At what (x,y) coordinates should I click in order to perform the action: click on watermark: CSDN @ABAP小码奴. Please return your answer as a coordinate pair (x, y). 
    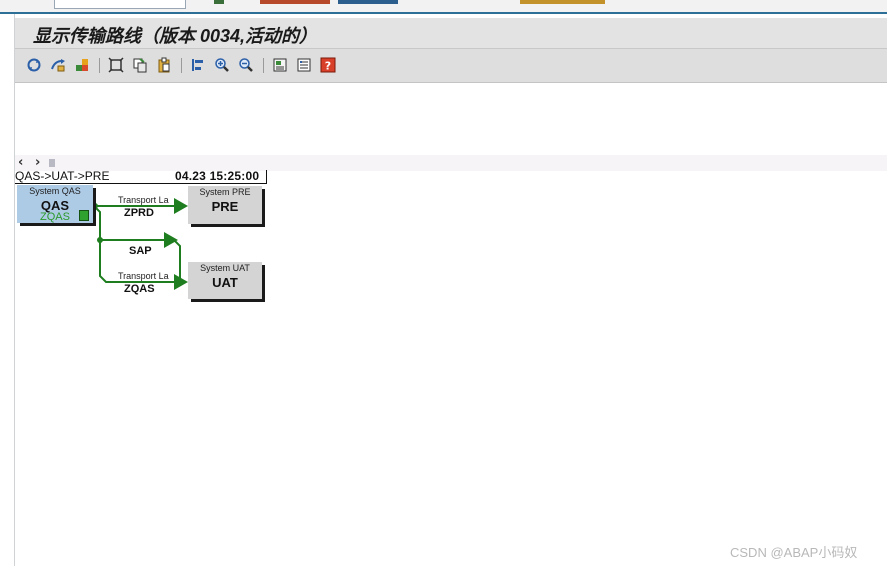
    Looking at the image, I should click on (794, 552).